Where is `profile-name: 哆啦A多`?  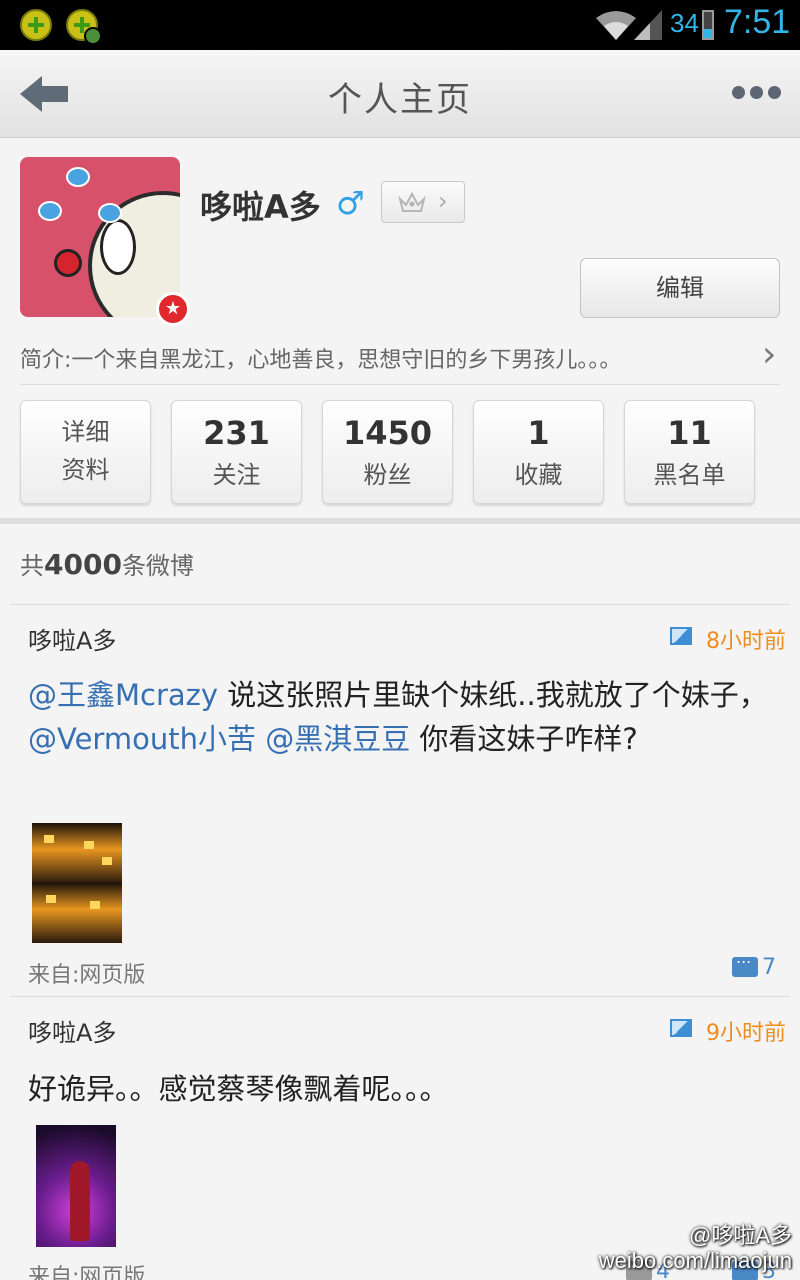
profile-name: 哆啦A多 is located at coordinates (260, 207).